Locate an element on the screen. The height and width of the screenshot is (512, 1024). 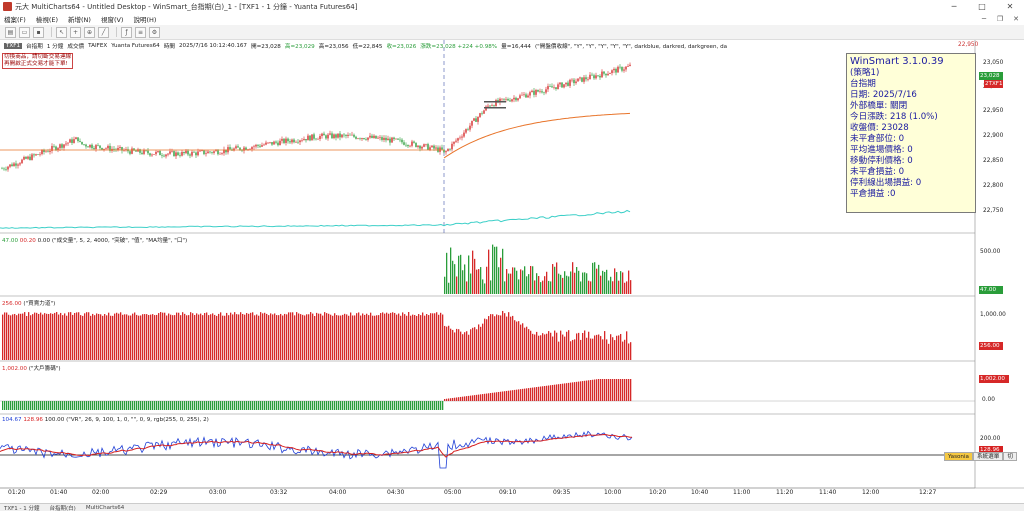
symbol-box: TXF1 is located at coordinates (13, 46).